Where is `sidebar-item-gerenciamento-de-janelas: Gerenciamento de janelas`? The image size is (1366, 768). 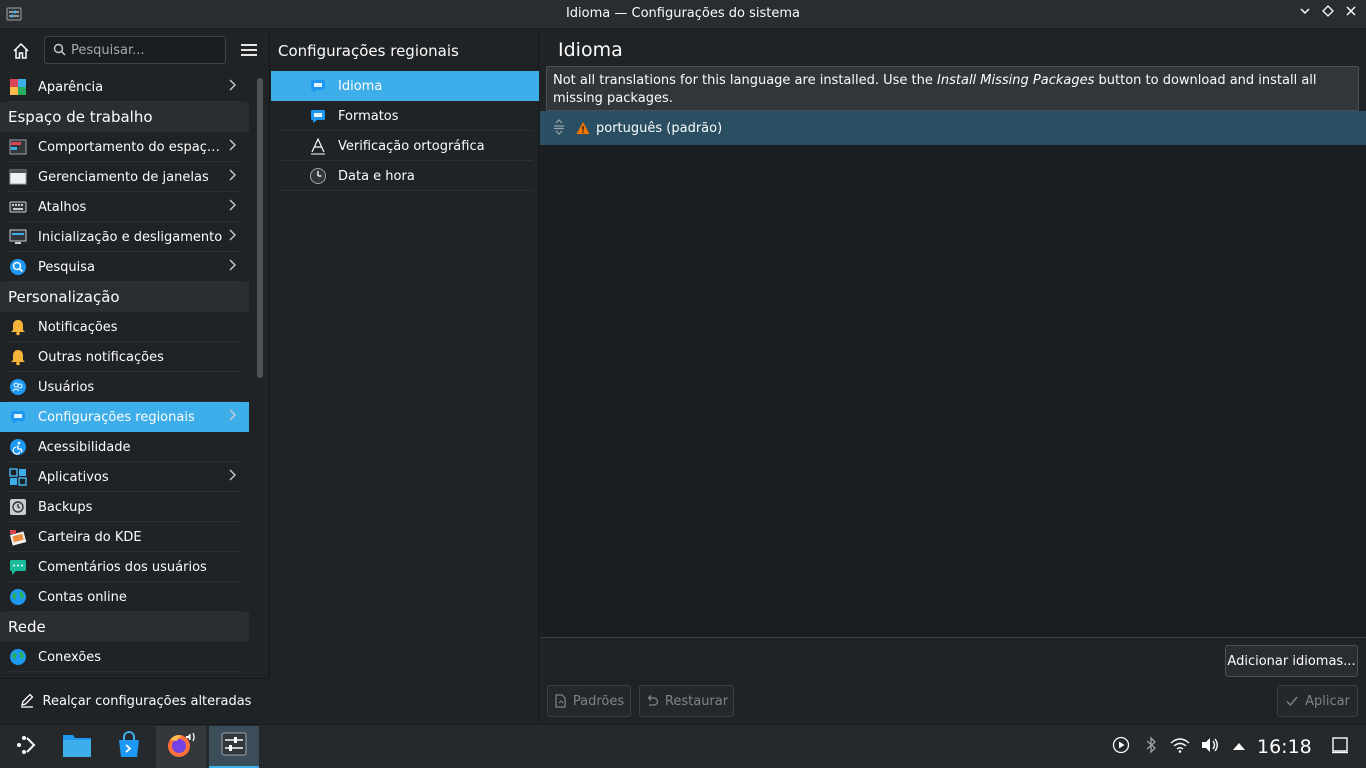
sidebar-item-gerenciamento-de-janelas: Gerenciamento de janelas is located at coordinates (124, 177).